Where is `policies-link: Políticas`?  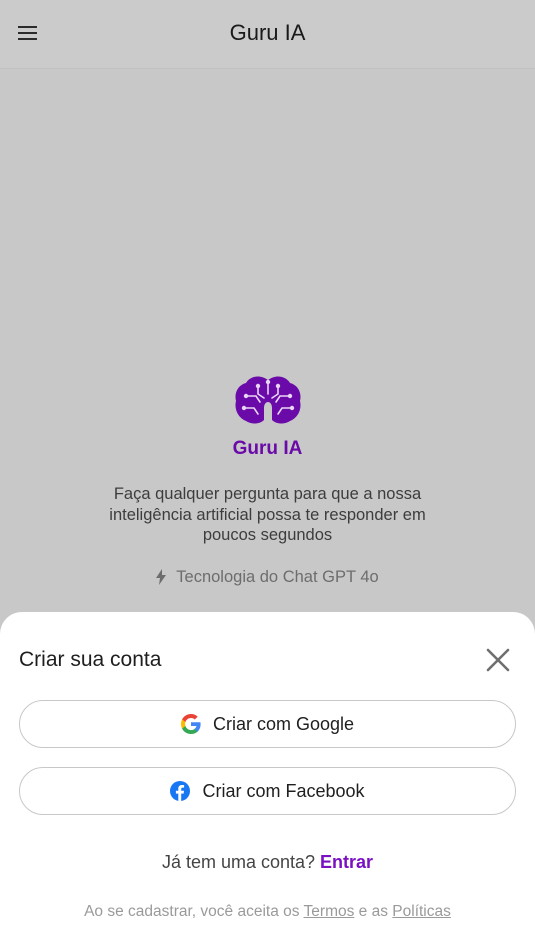
policies-link: Políticas is located at coordinates (421, 911).